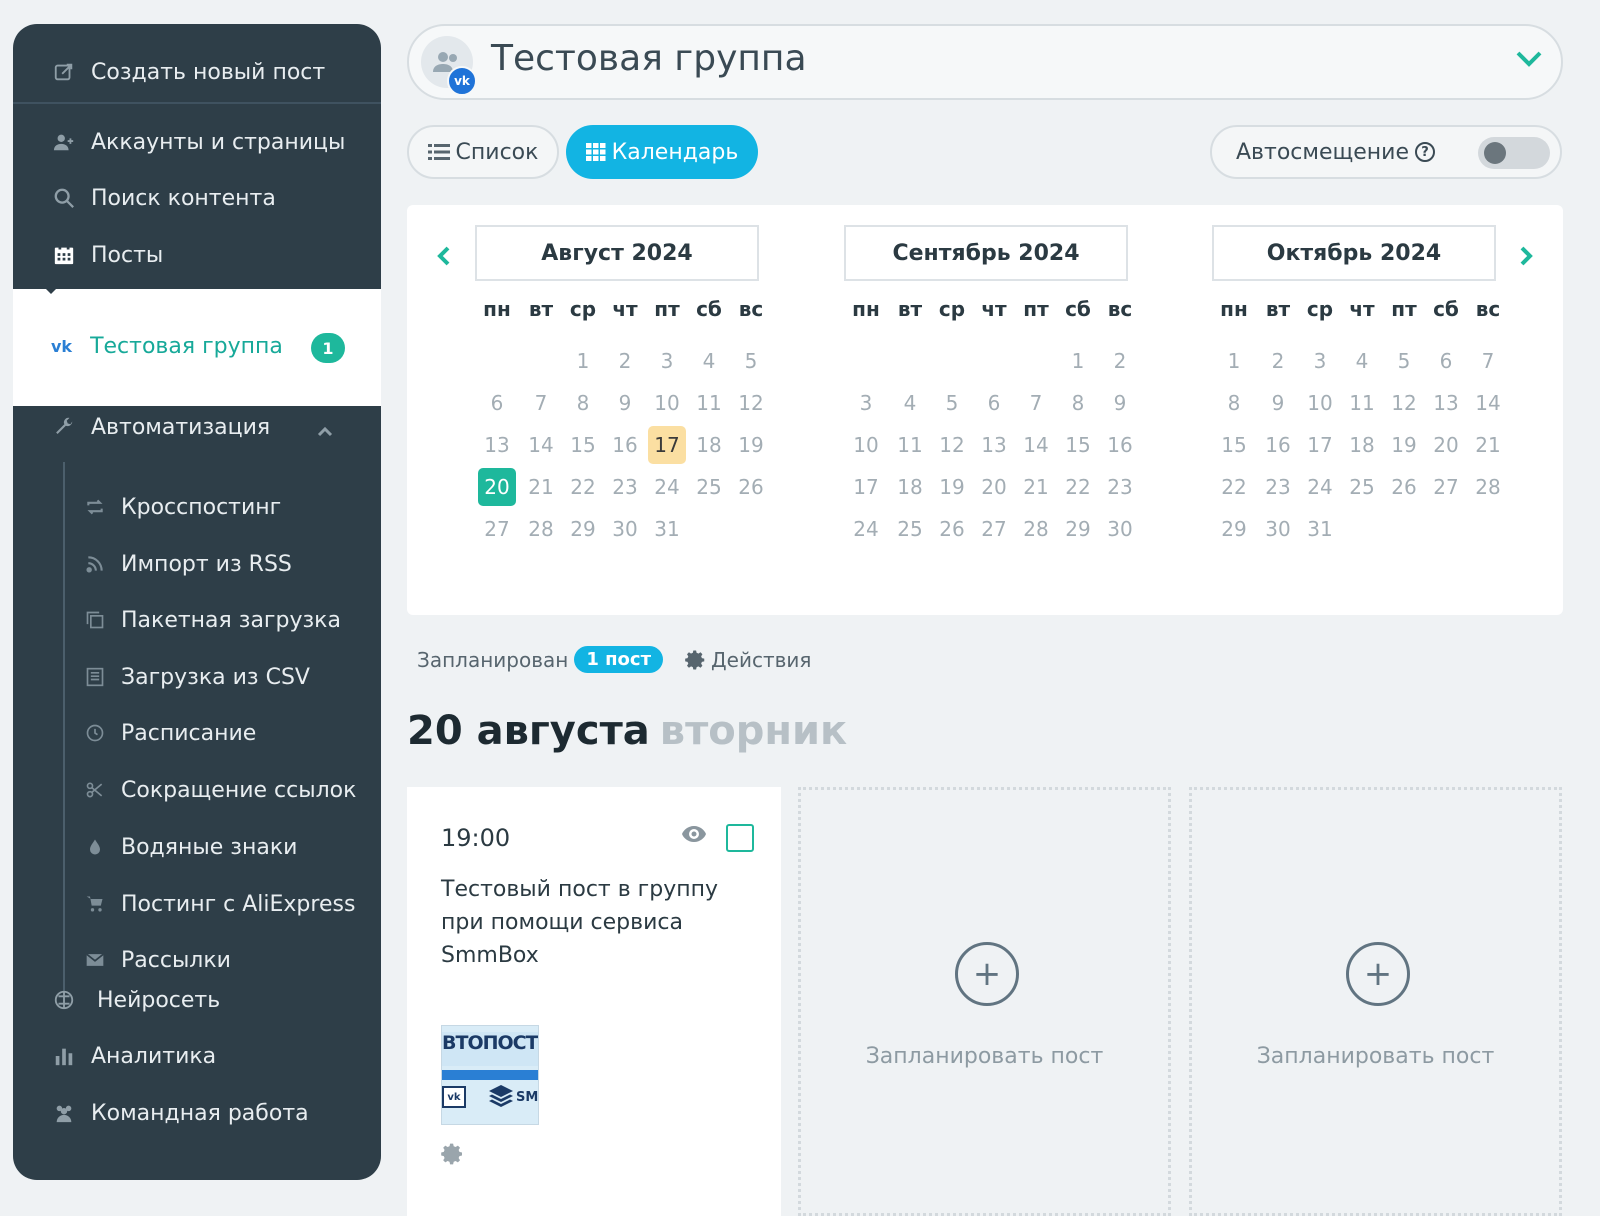 This screenshot has height=1216, width=1600. I want to click on eye-icon, so click(694, 836).